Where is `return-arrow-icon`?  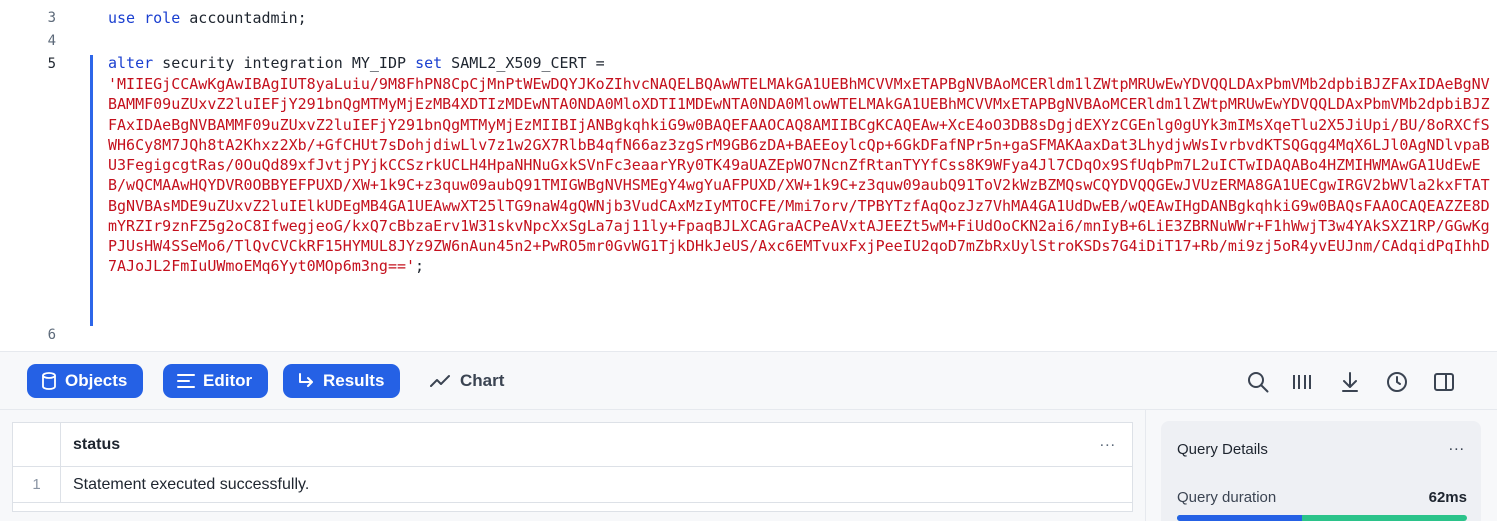 return-arrow-icon is located at coordinates (306, 380).